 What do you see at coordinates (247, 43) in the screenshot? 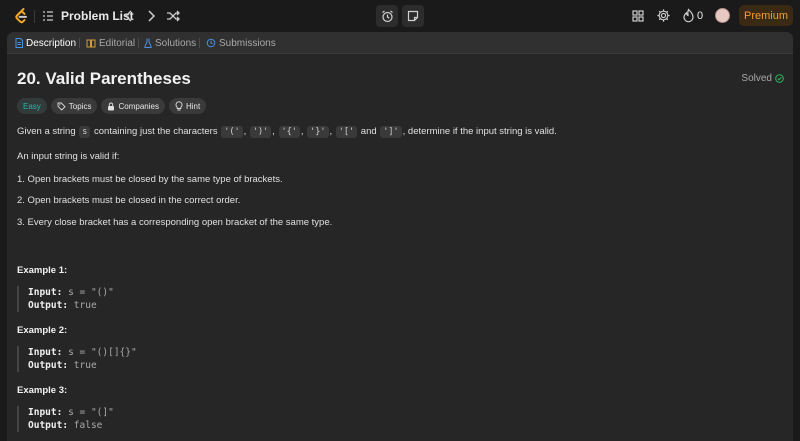
I see `tab-submissions-label: Submissions` at bounding box center [247, 43].